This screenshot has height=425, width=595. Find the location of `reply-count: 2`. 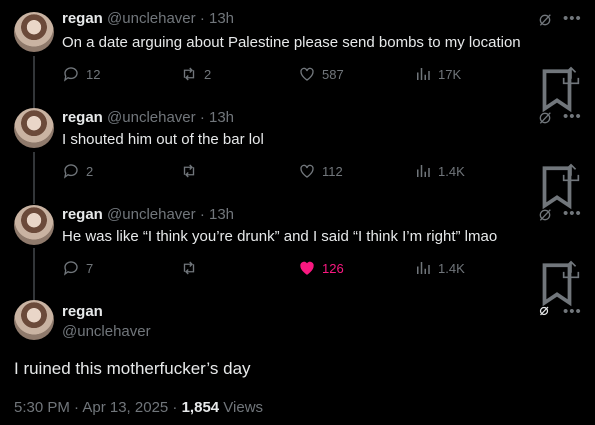

reply-count: 2 is located at coordinates (90, 171).